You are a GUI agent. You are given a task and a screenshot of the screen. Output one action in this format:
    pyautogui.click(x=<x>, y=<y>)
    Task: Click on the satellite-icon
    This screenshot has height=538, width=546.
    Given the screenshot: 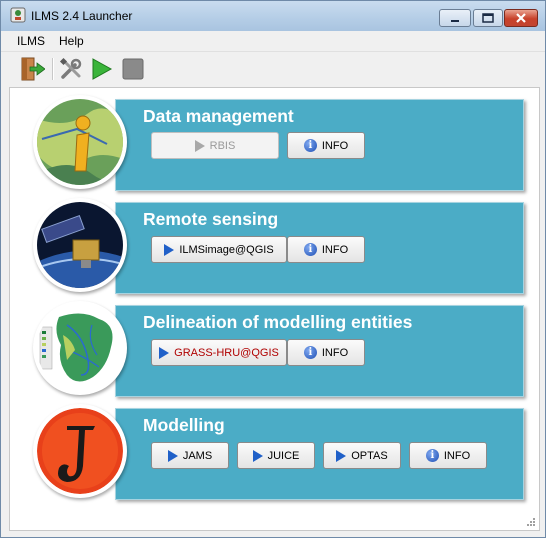 What is the action you would take?
    pyautogui.click(x=80, y=245)
    